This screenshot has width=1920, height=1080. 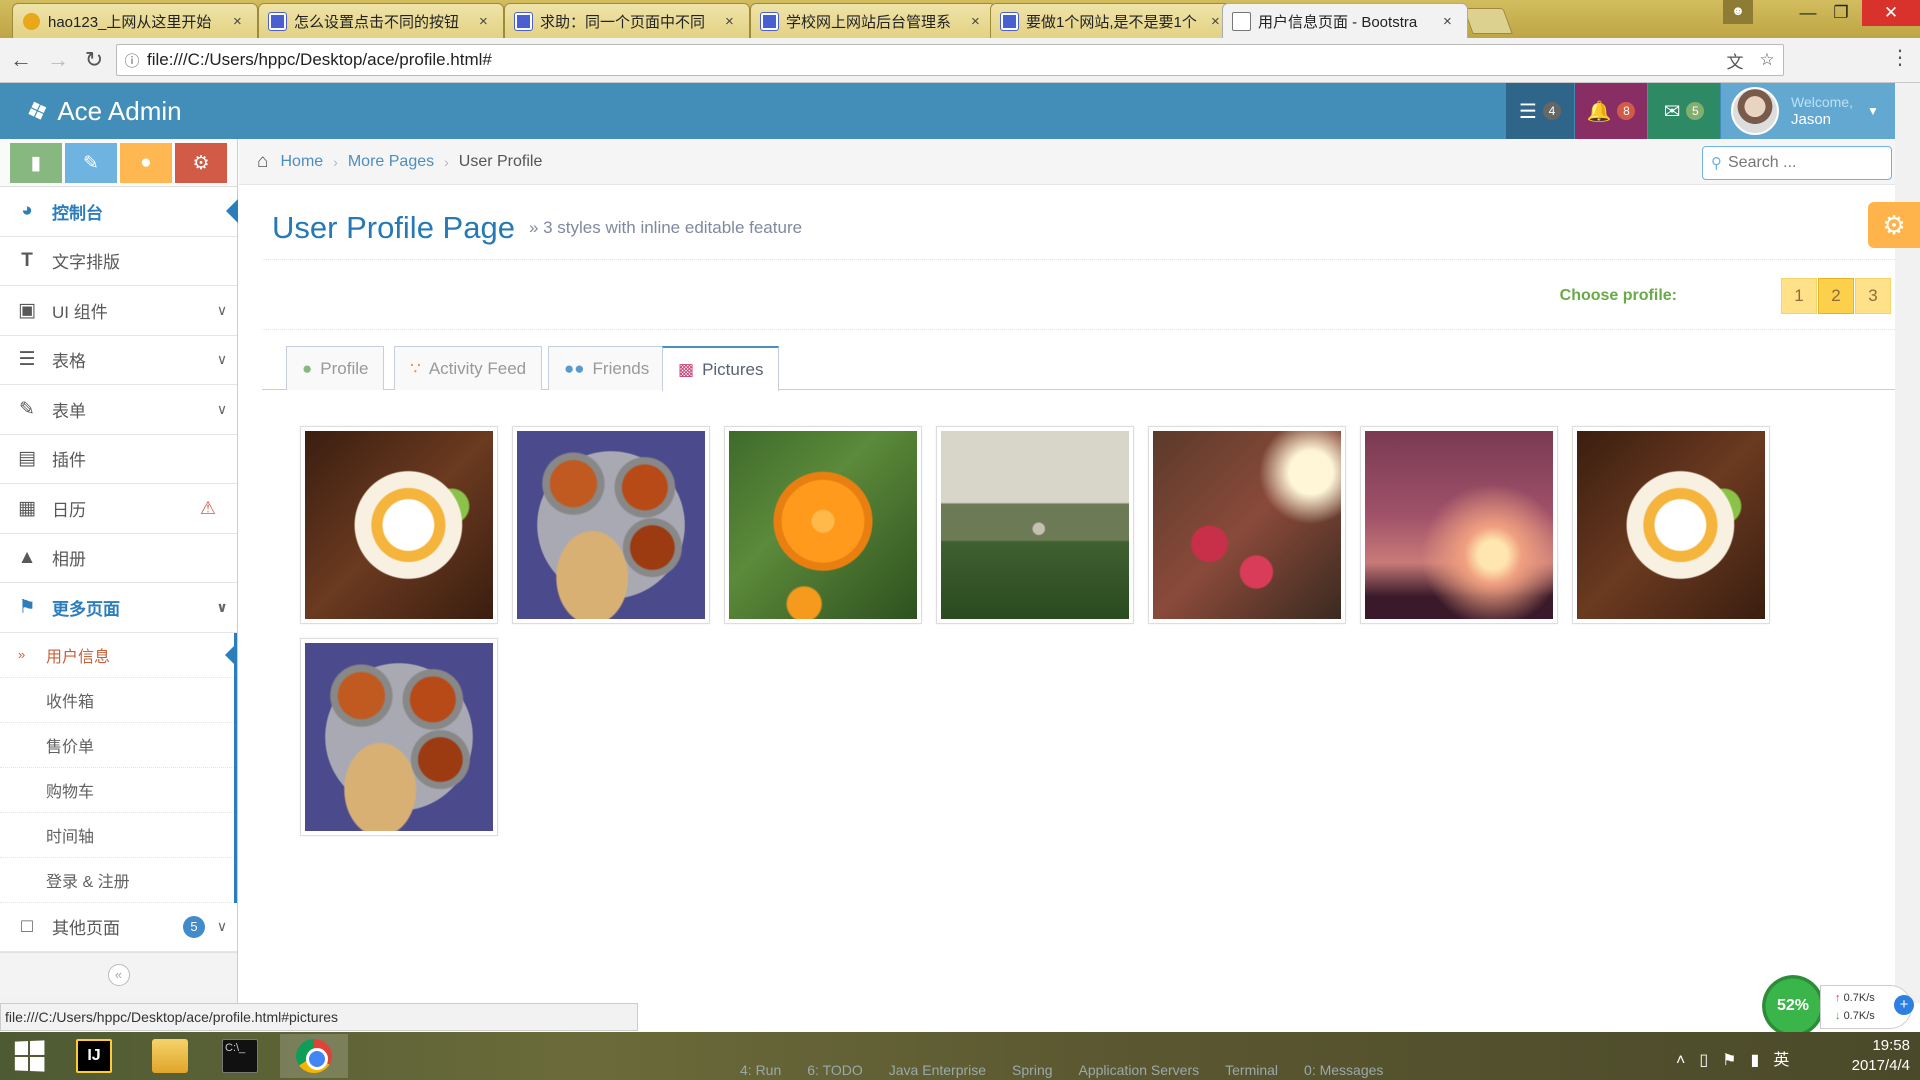 What do you see at coordinates (1488, 21) in the screenshot?
I see `new-tab-button` at bounding box center [1488, 21].